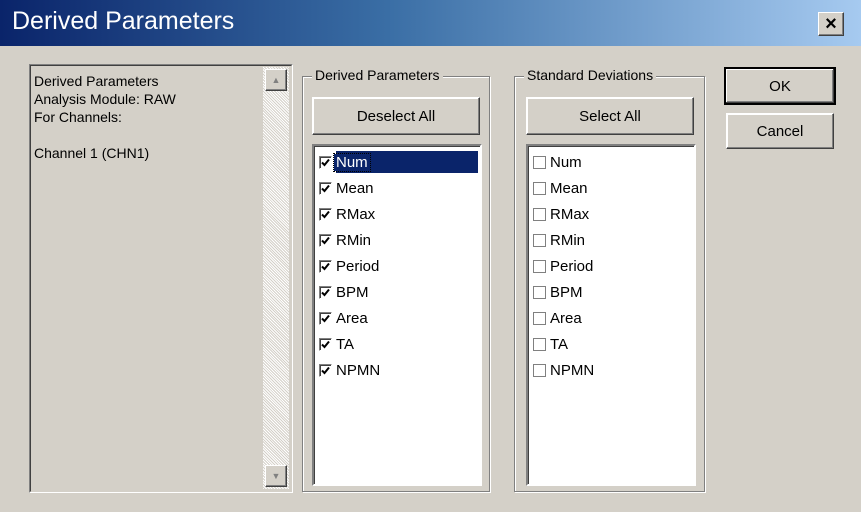 The width and height of the screenshot is (861, 512). What do you see at coordinates (276, 278) in the screenshot?
I see `info-scrollbar: ▲ ▼` at bounding box center [276, 278].